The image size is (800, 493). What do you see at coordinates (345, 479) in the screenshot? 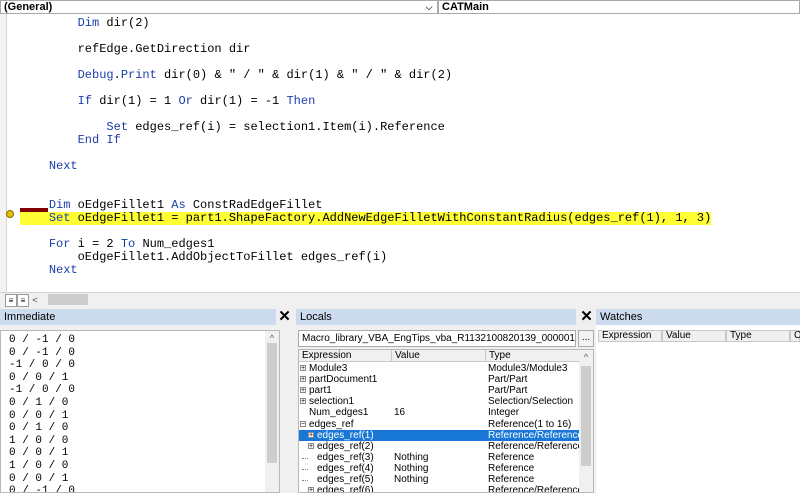
I see `locals-expression-cell: edges_ref(5)` at bounding box center [345, 479].